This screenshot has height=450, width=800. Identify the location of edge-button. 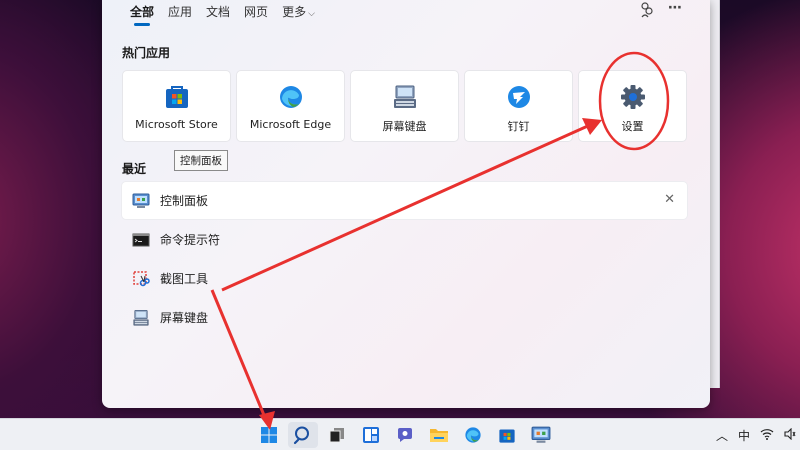
(473, 435).